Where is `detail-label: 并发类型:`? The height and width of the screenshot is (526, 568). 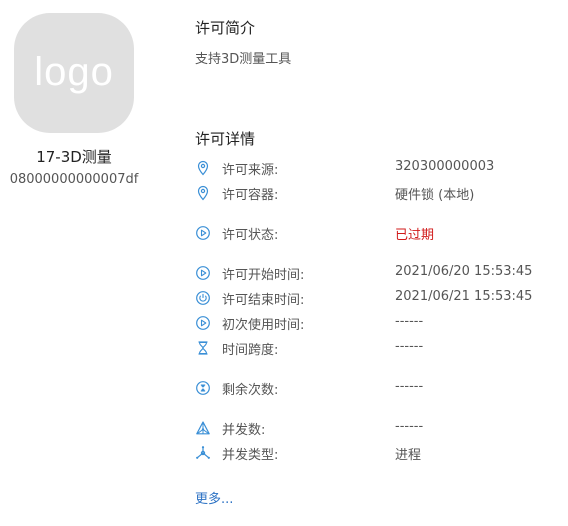
detail-label: 并发类型: is located at coordinates (250, 455).